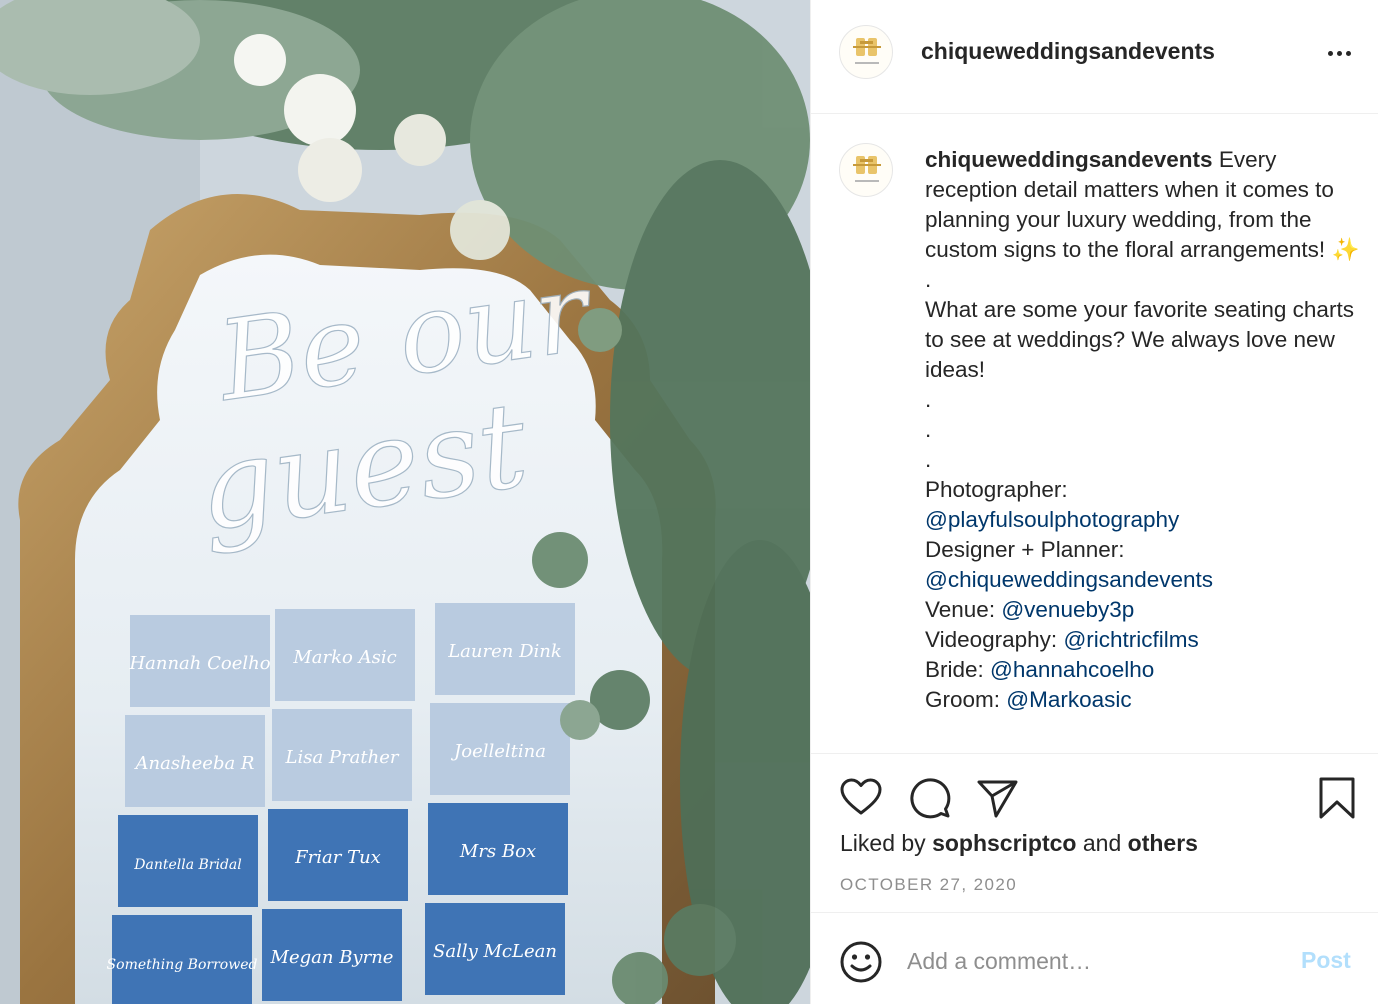  What do you see at coordinates (1330, 53) in the screenshot?
I see `more-options-icon` at bounding box center [1330, 53].